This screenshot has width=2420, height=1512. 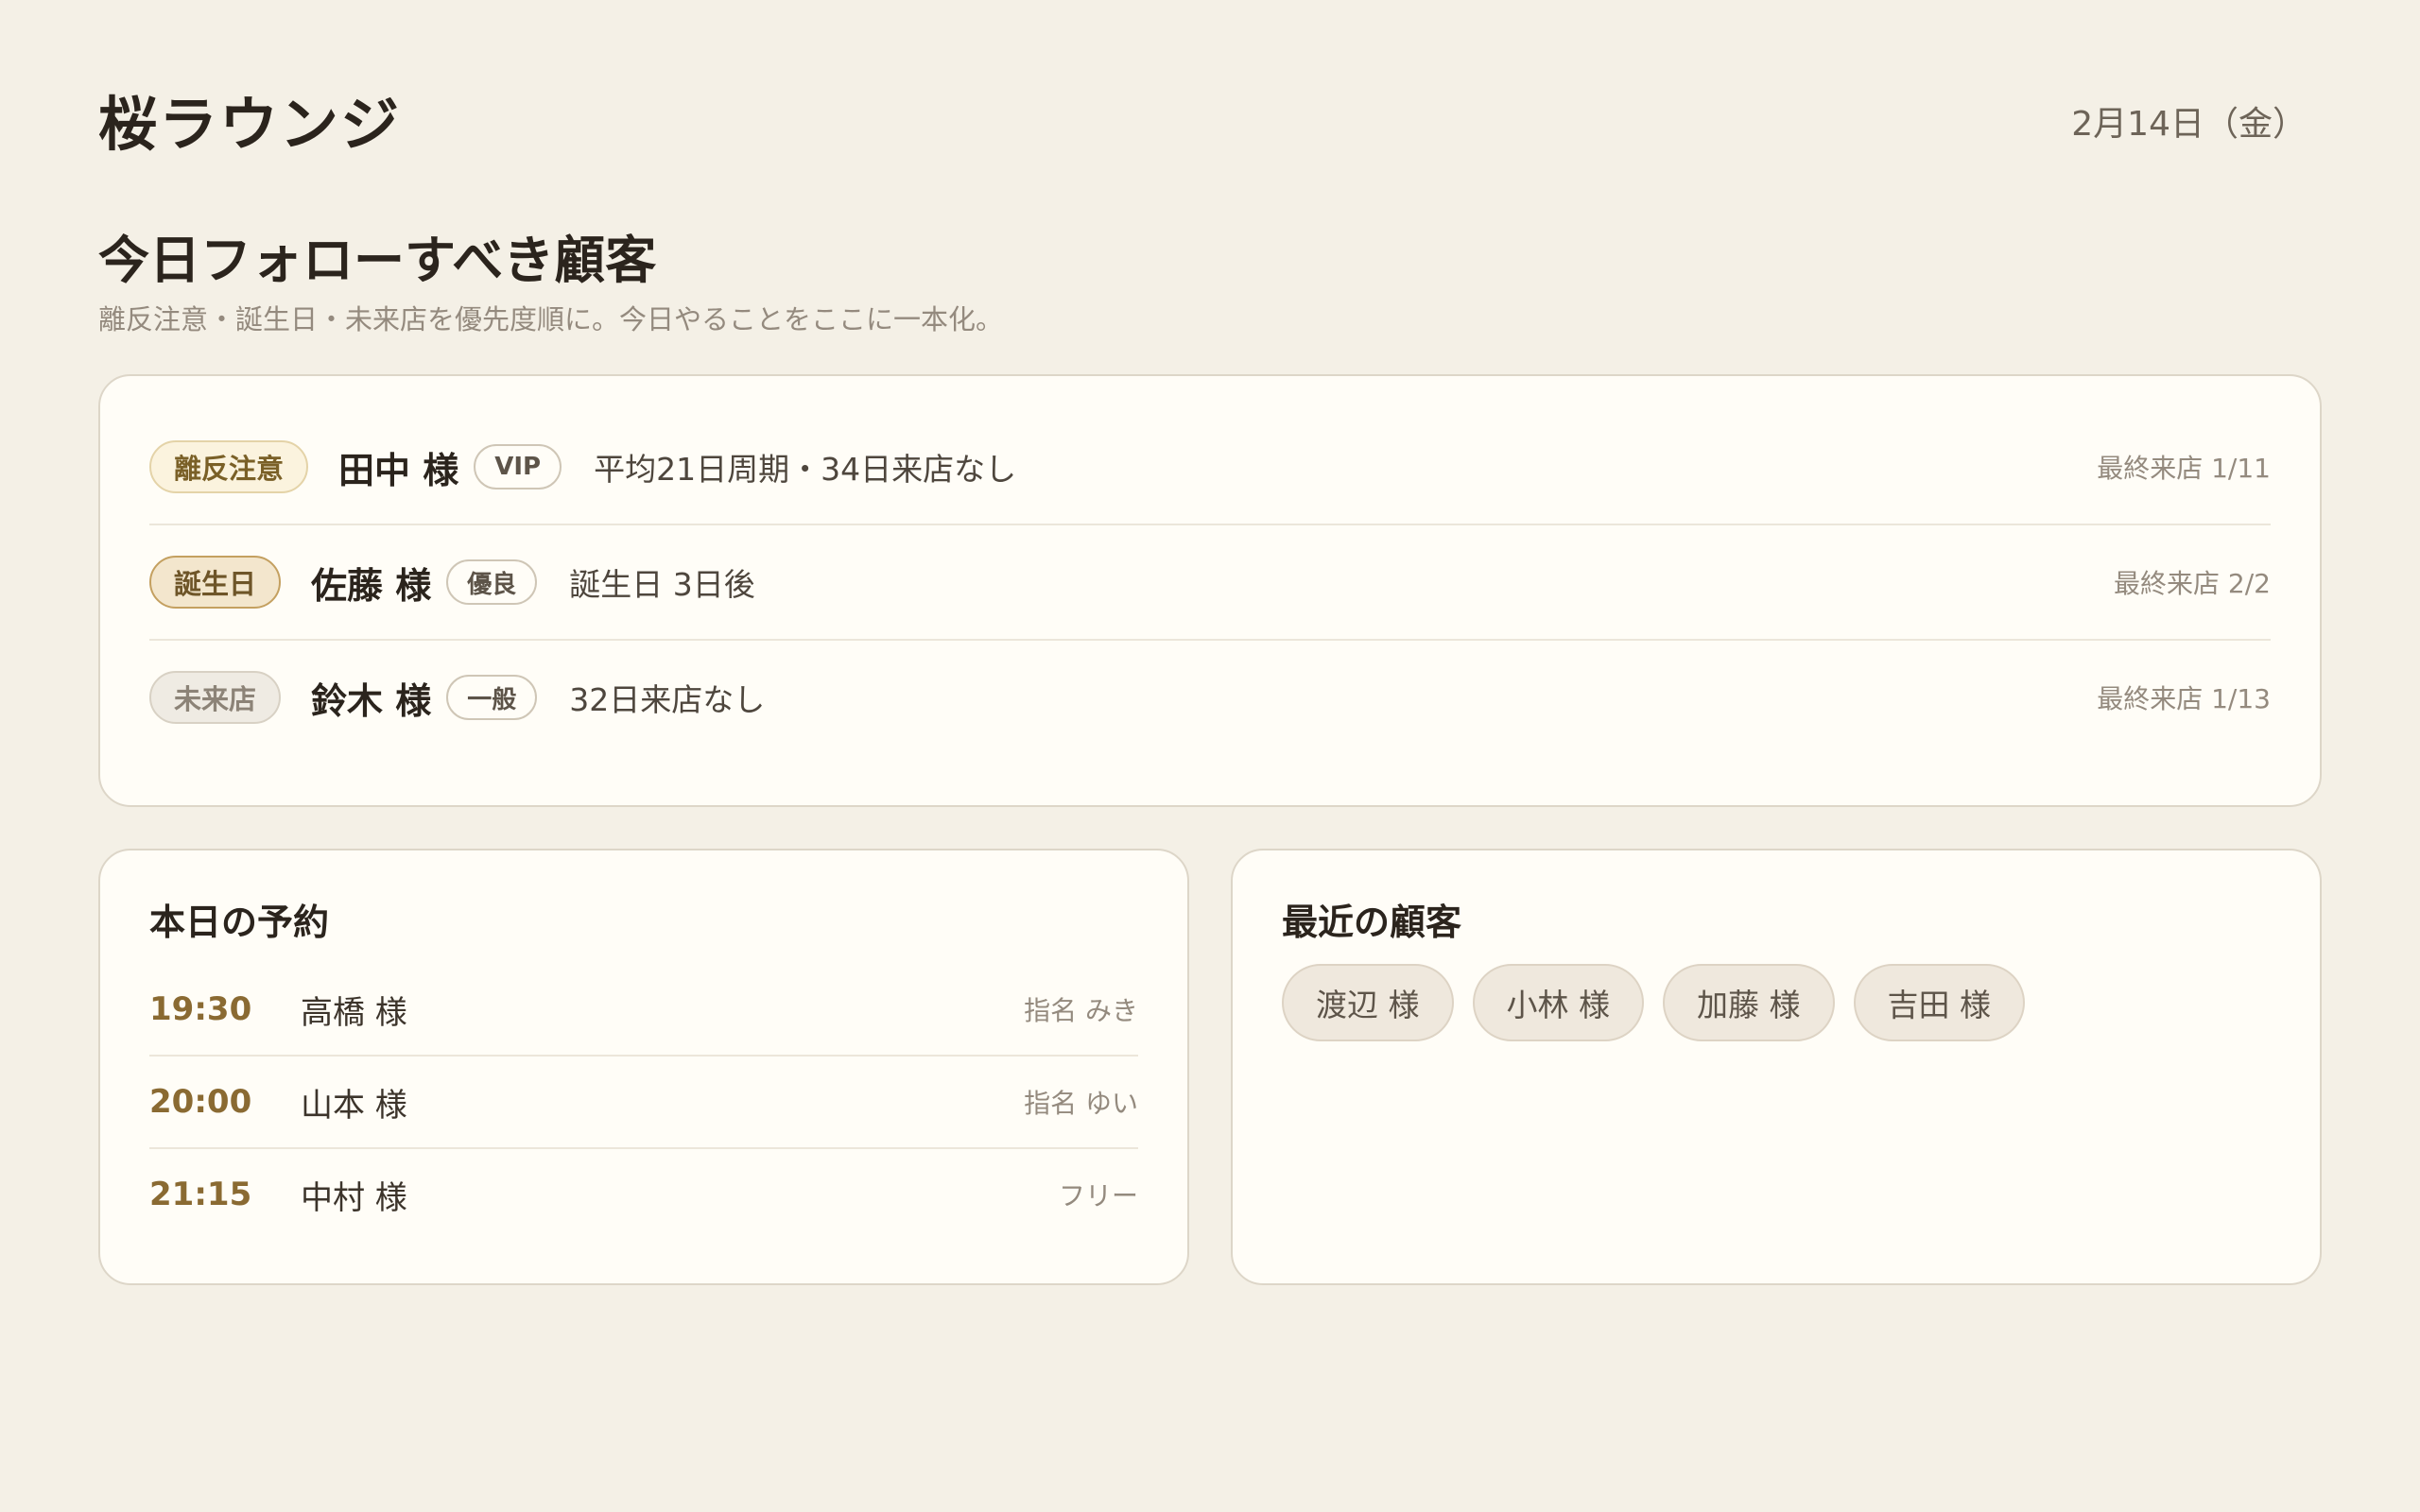 What do you see at coordinates (1210, 115) in the screenshot?
I see `header: 桜ラウンジ 2月14日（金）` at bounding box center [1210, 115].